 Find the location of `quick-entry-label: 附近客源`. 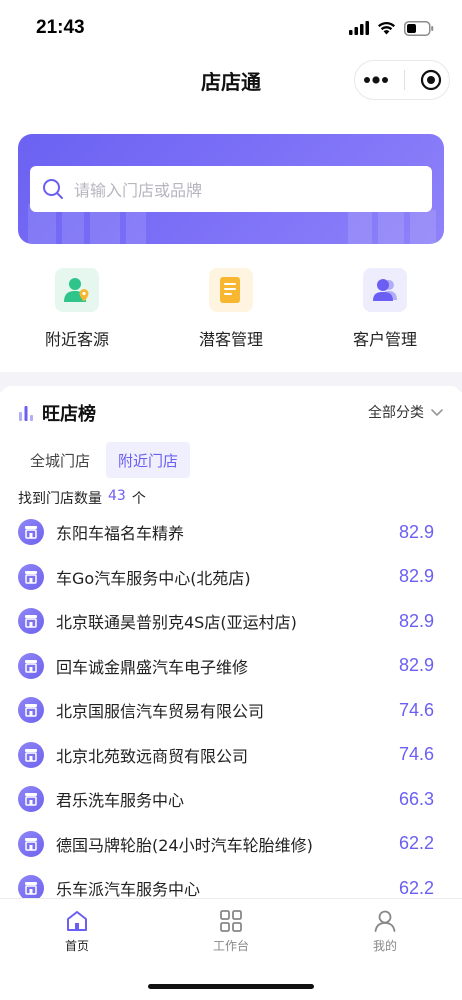

quick-entry-label: 附近客源 is located at coordinates (76, 339).